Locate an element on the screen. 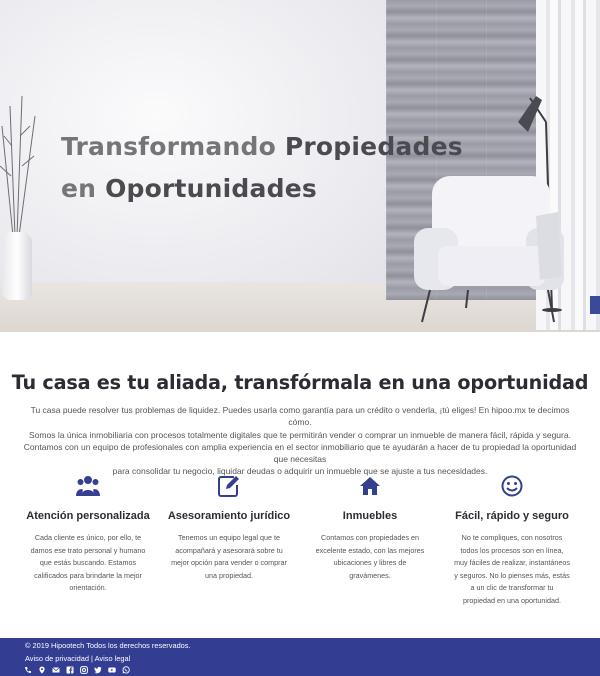  users-icon is located at coordinates (88, 486).